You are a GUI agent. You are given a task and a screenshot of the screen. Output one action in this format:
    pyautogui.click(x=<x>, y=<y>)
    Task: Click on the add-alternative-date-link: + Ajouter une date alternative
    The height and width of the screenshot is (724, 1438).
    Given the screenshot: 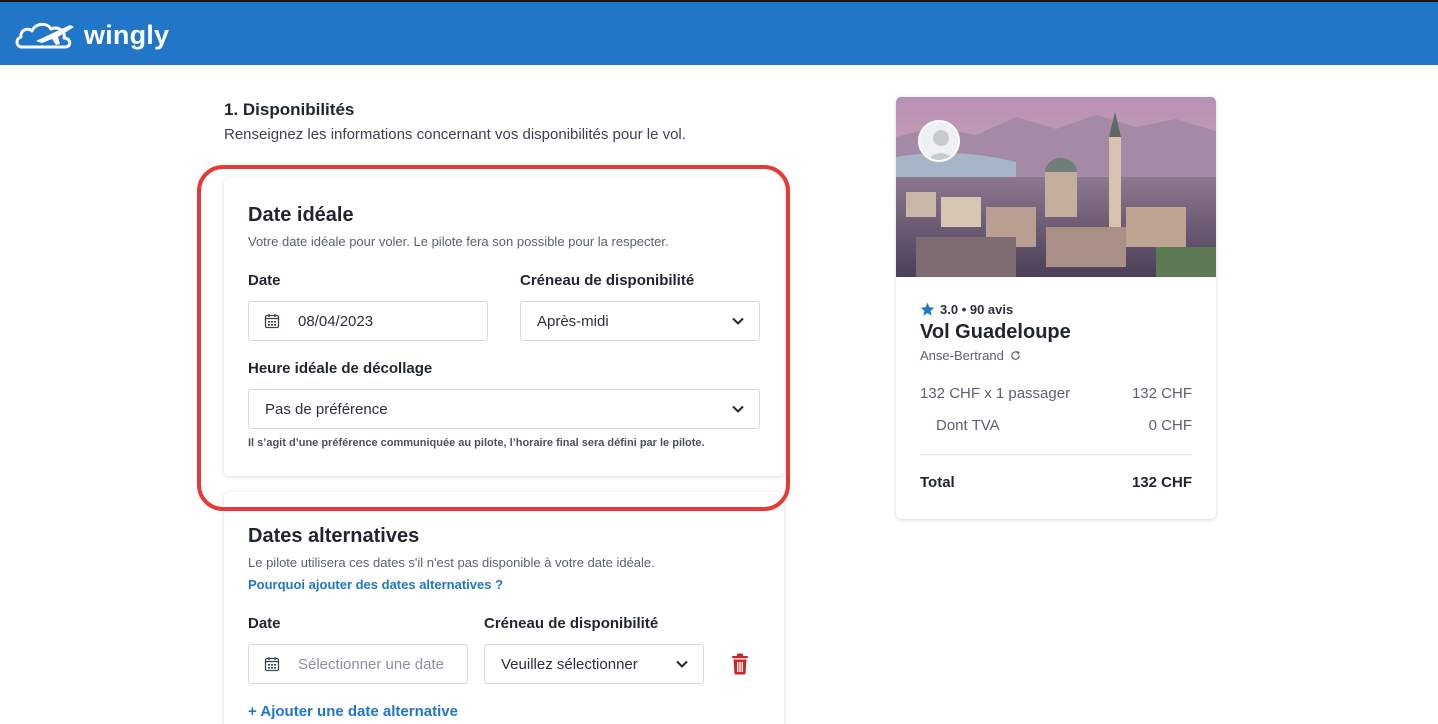 What is the action you would take?
    pyautogui.click(x=353, y=711)
    